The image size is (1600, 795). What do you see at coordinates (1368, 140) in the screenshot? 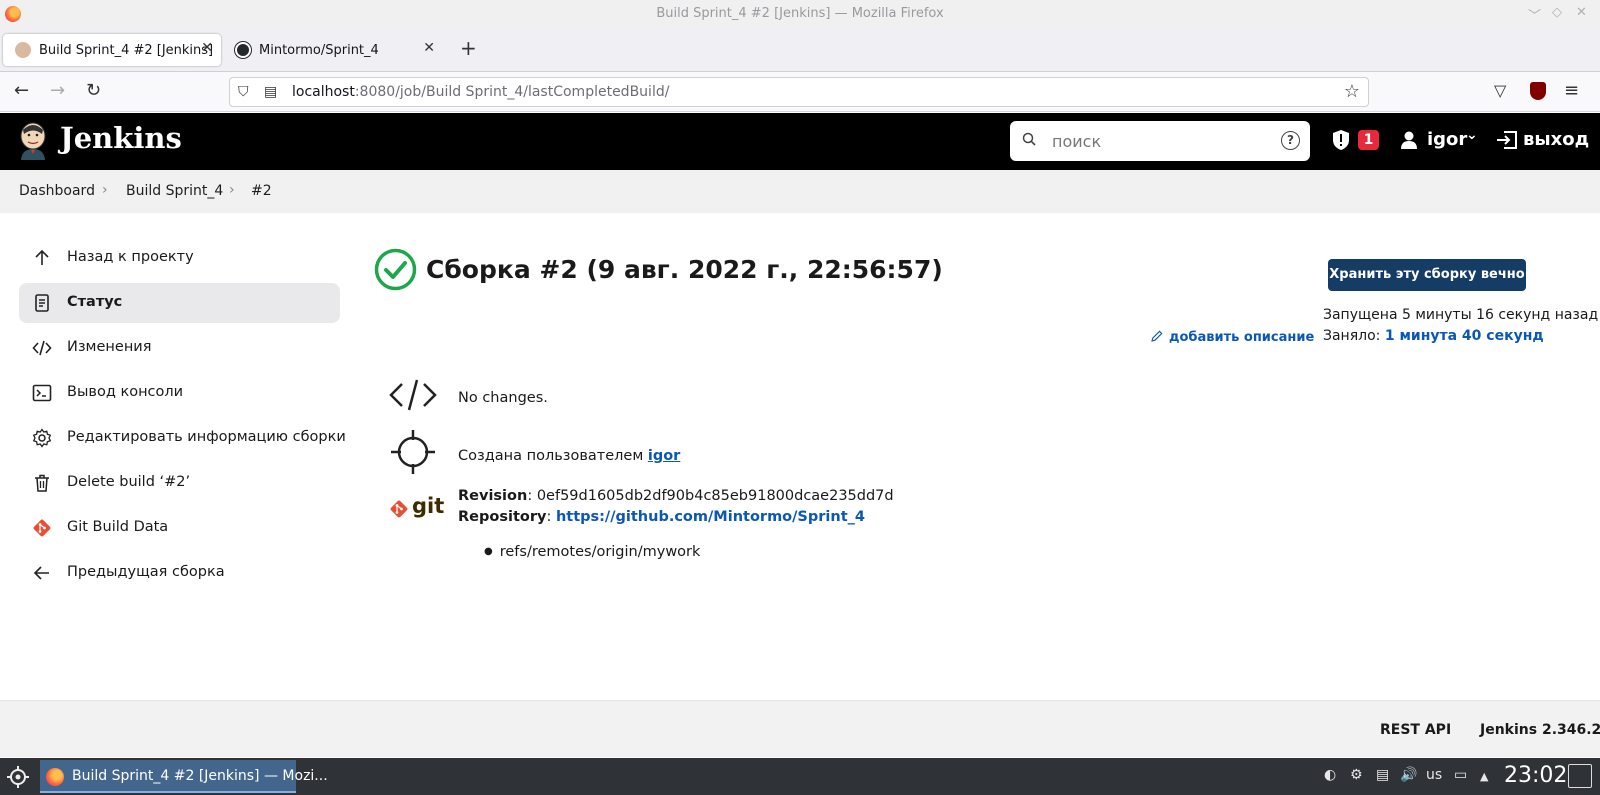
I see `security-count-badge: 1` at bounding box center [1368, 140].